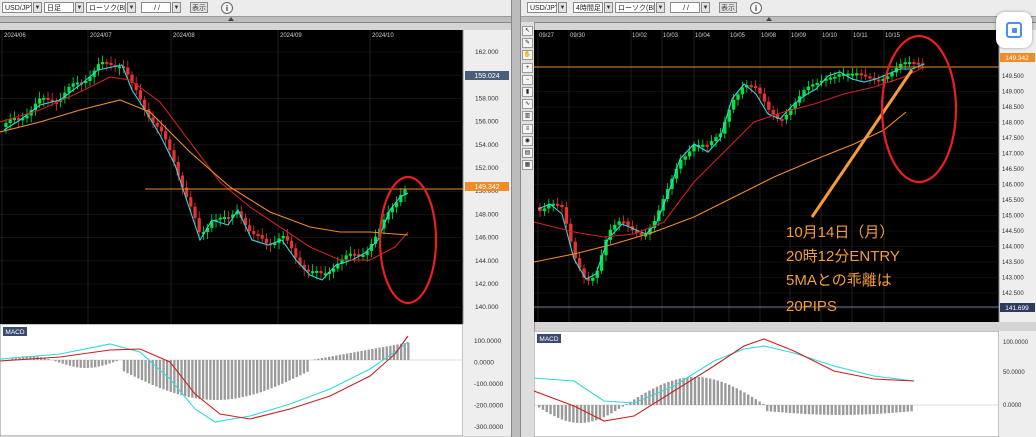  Describe the element at coordinates (547, 36) in the screenshot. I see `time-tick-label: 09/27` at that location.